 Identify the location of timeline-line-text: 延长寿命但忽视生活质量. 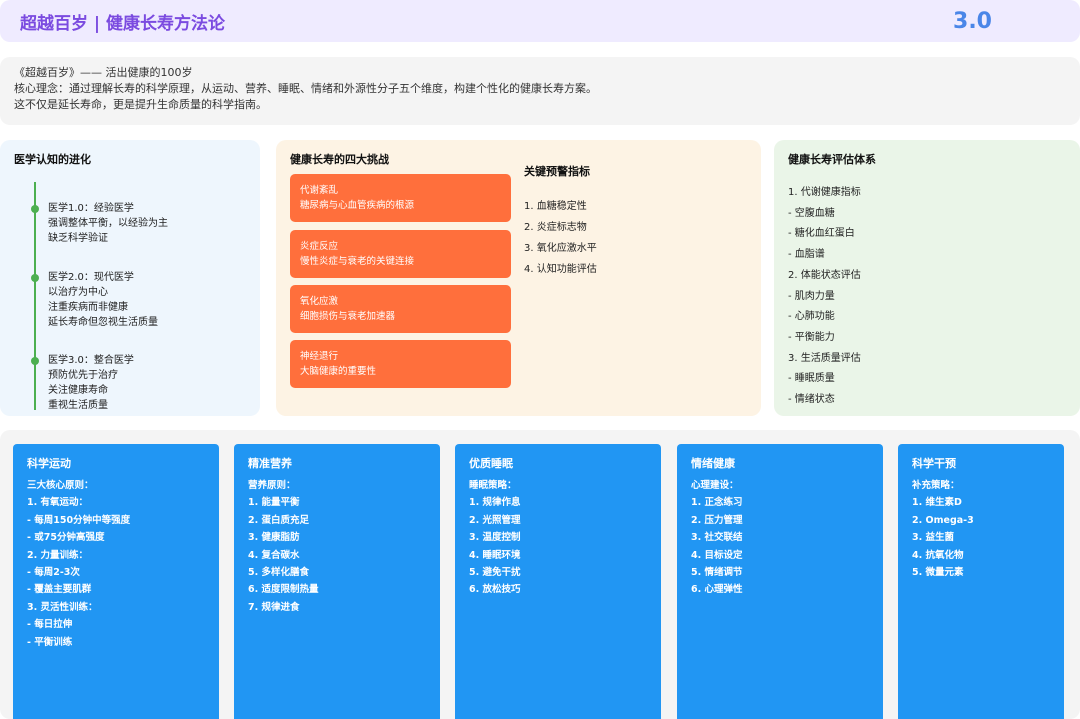
(103, 322).